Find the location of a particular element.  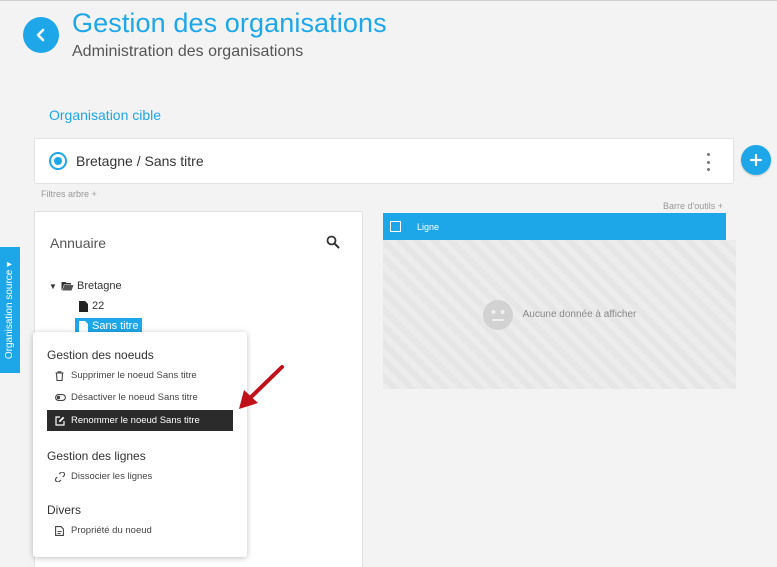

menu-group-title: Gestion des noeuds is located at coordinates (100, 355).